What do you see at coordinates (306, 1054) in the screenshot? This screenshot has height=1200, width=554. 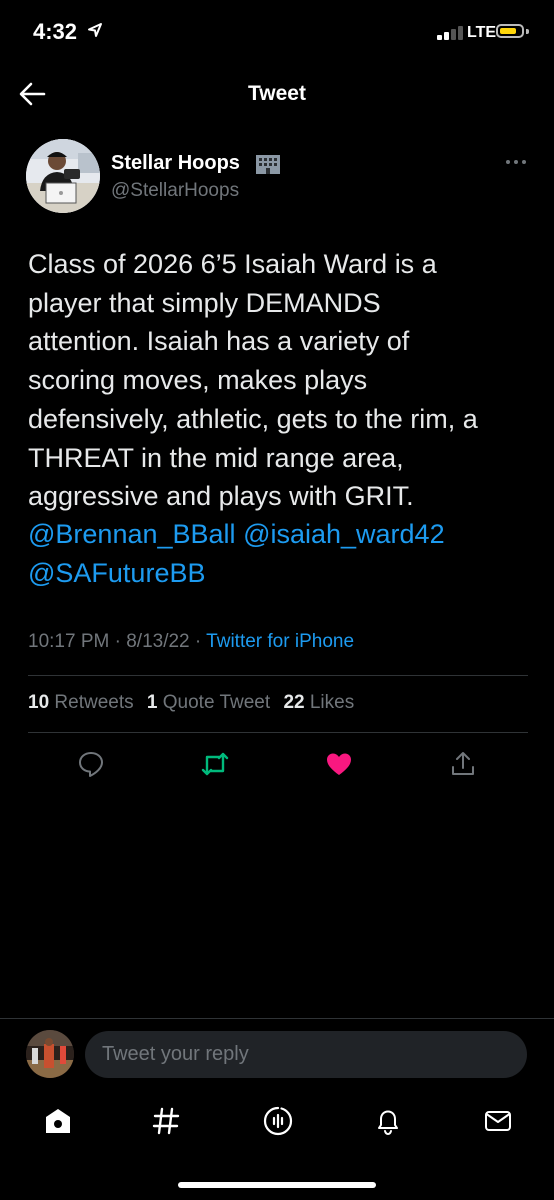 I see `reply-input` at bounding box center [306, 1054].